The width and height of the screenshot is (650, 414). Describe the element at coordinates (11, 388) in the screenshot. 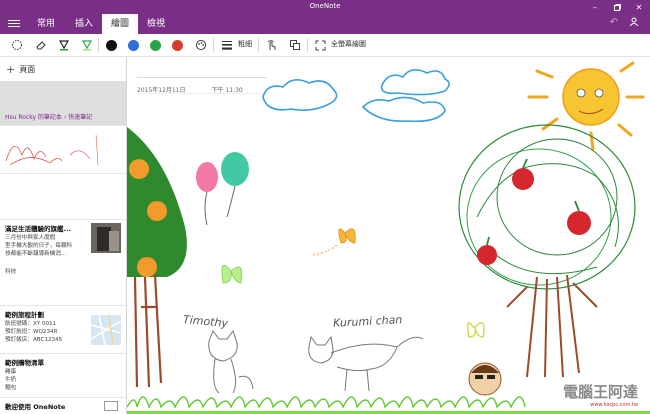

I see `page-snippet-line: 麵包` at that location.